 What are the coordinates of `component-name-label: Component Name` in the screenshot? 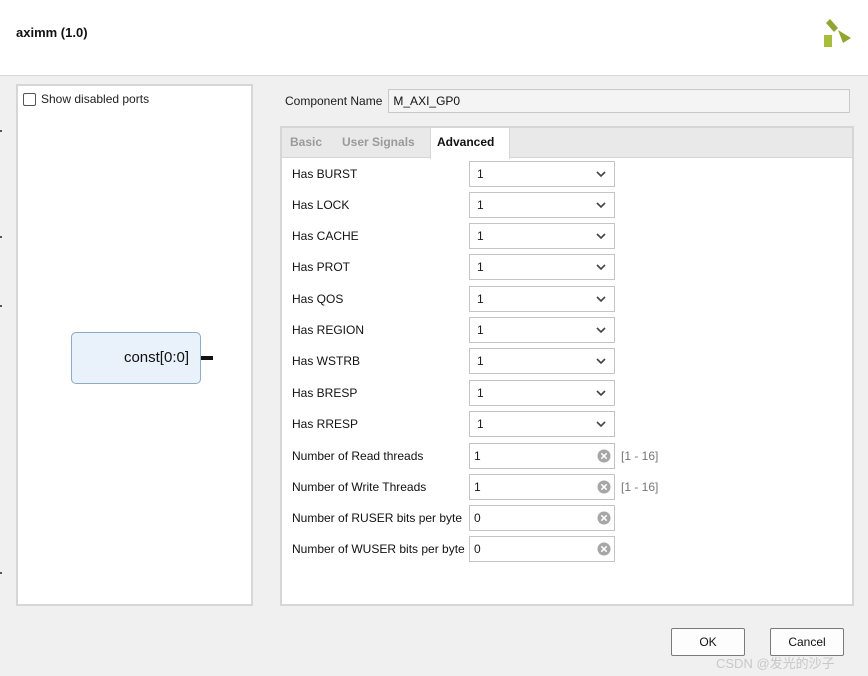 It's located at (334, 101).